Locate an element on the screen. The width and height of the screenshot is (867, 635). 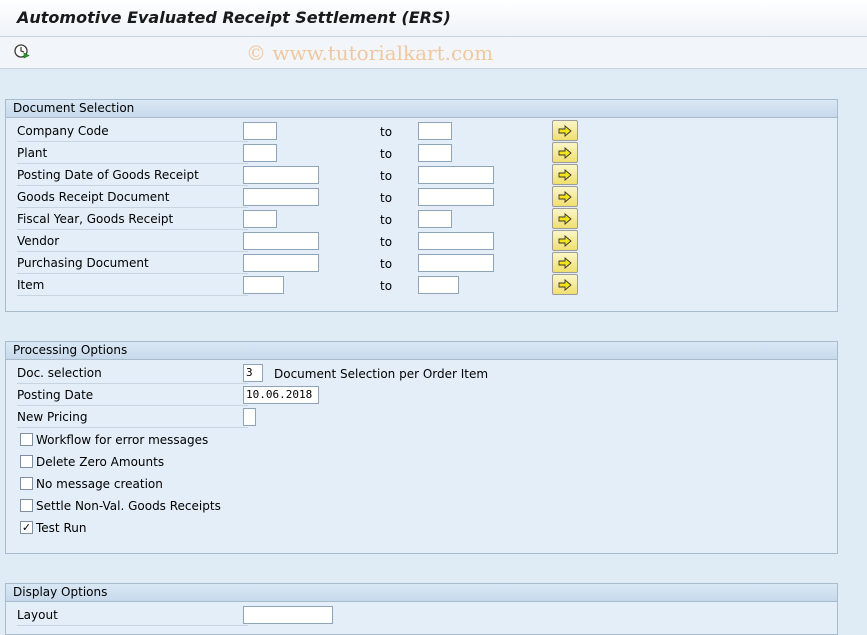
execute-clock-icon is located at coordinates (22, 51).